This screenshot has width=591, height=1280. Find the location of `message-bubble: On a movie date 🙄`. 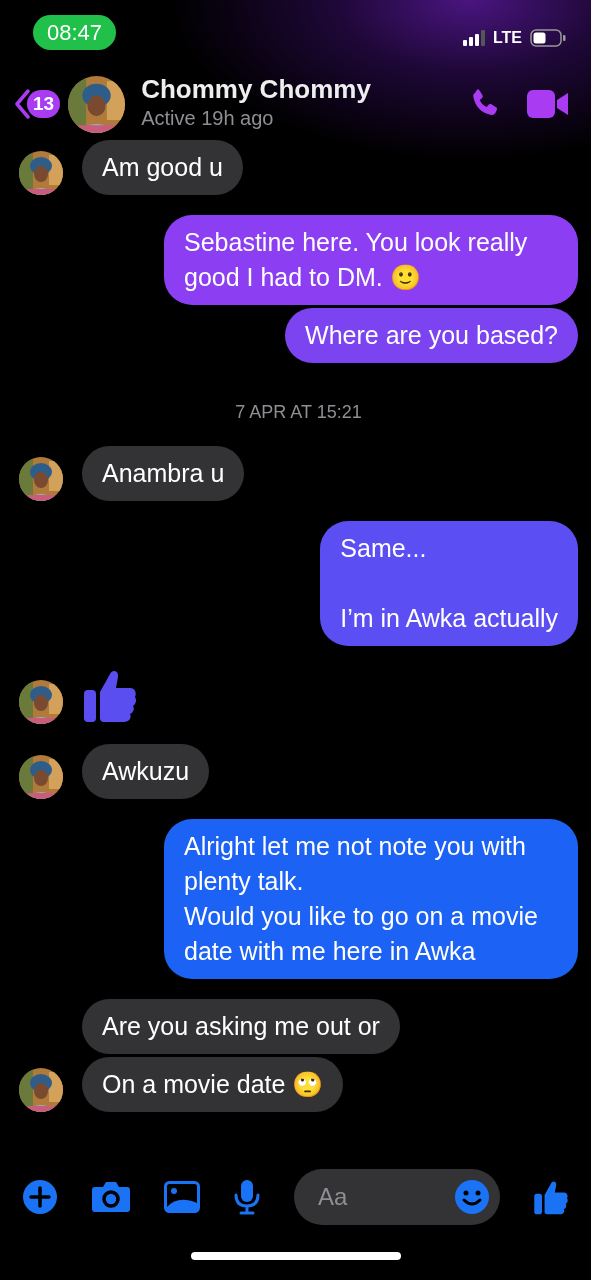

message-bubble: On a movie date 🙄 is located at coordinates (213, 1084).